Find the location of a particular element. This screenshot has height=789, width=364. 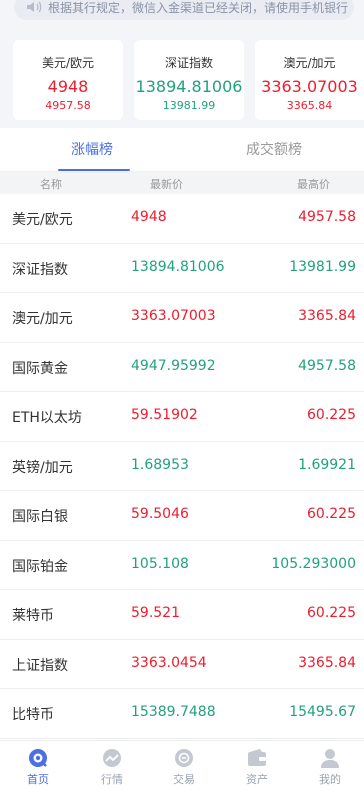

featured-card-aud-cad: 澳元/加元 3363.07003 3365.84 is located at coordinates (309, 80).